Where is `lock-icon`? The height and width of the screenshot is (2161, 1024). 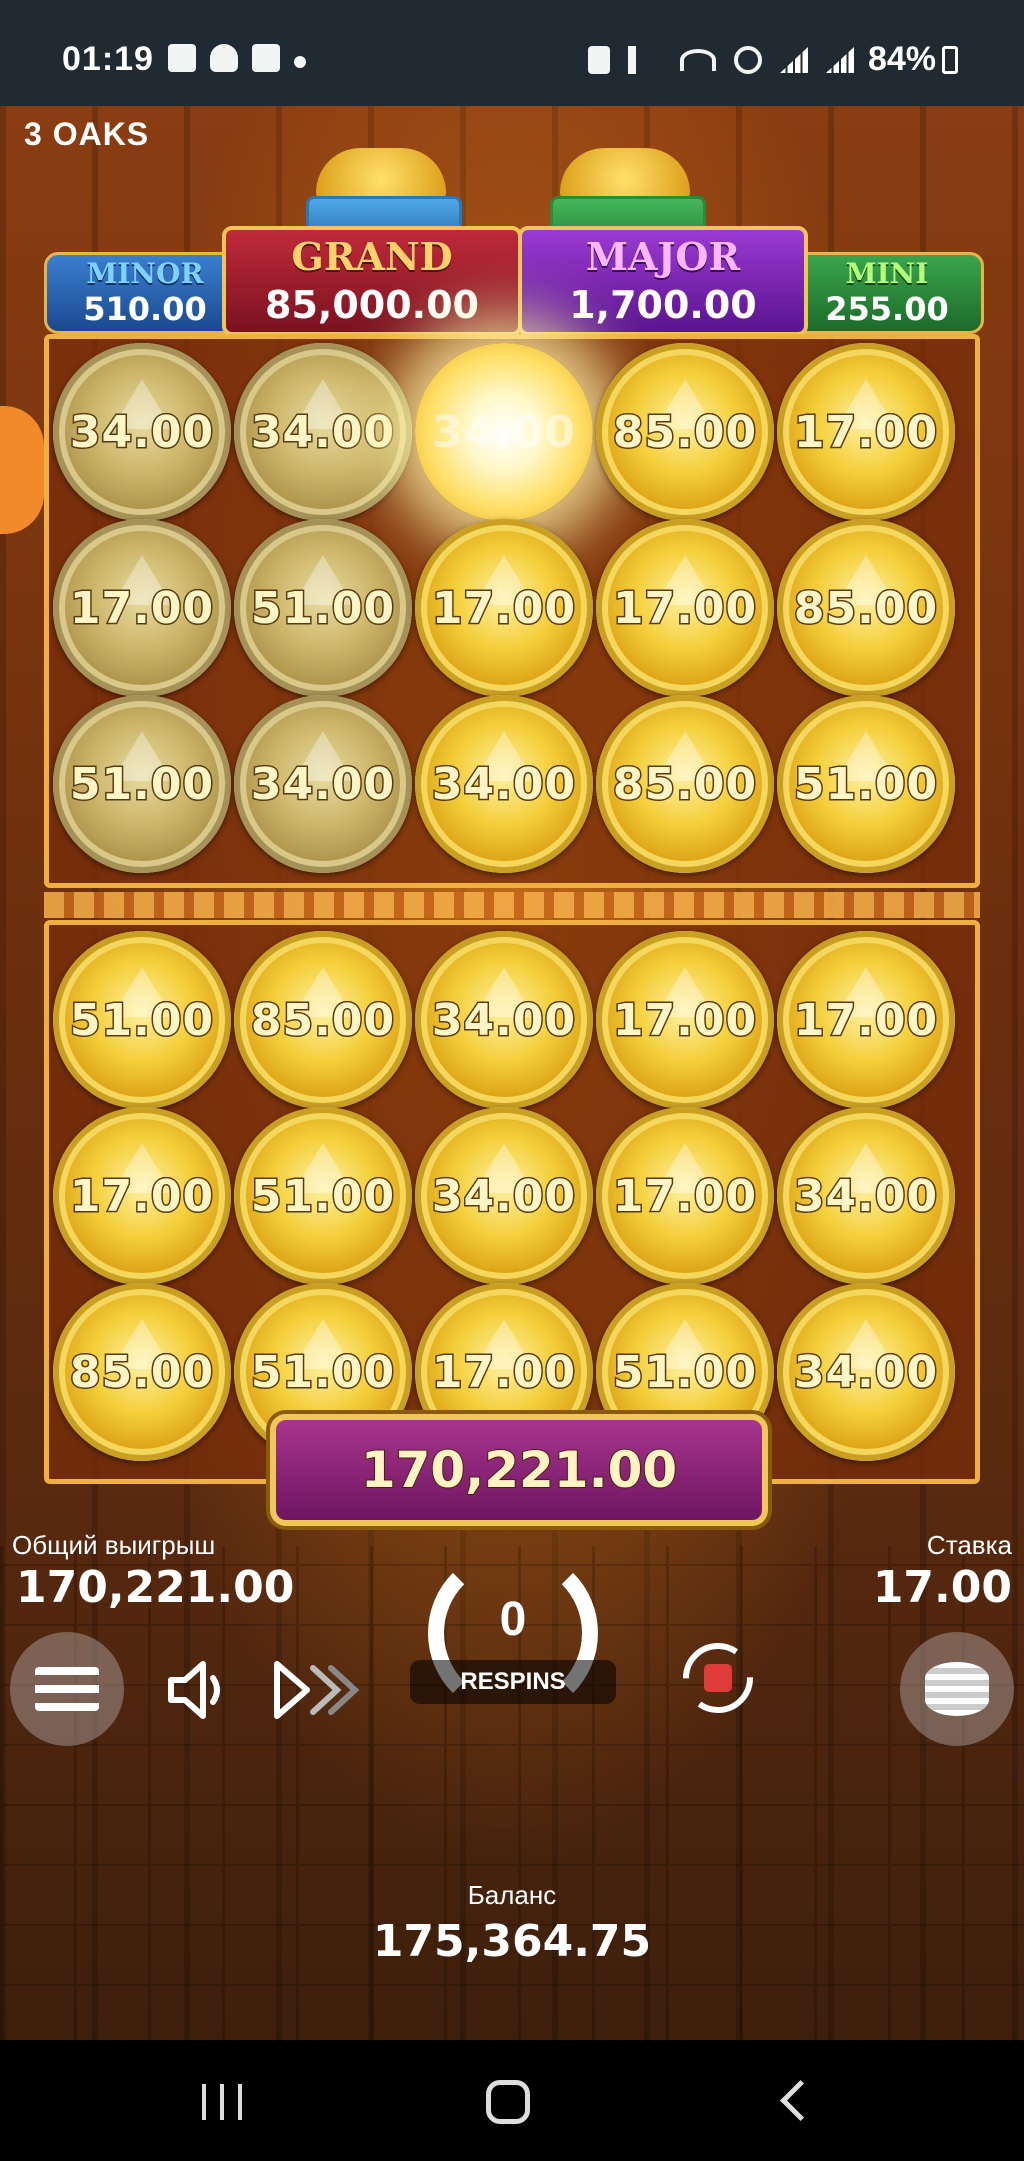 lock-icon is located at coordinates (599, 60).